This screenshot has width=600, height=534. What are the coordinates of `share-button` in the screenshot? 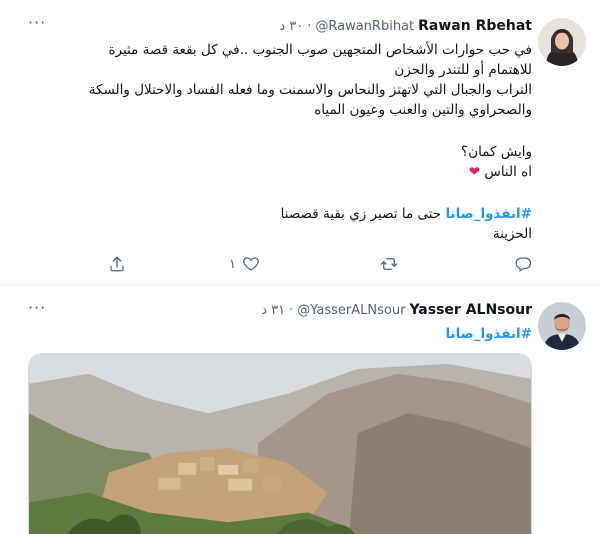 It's located at (117, 264).